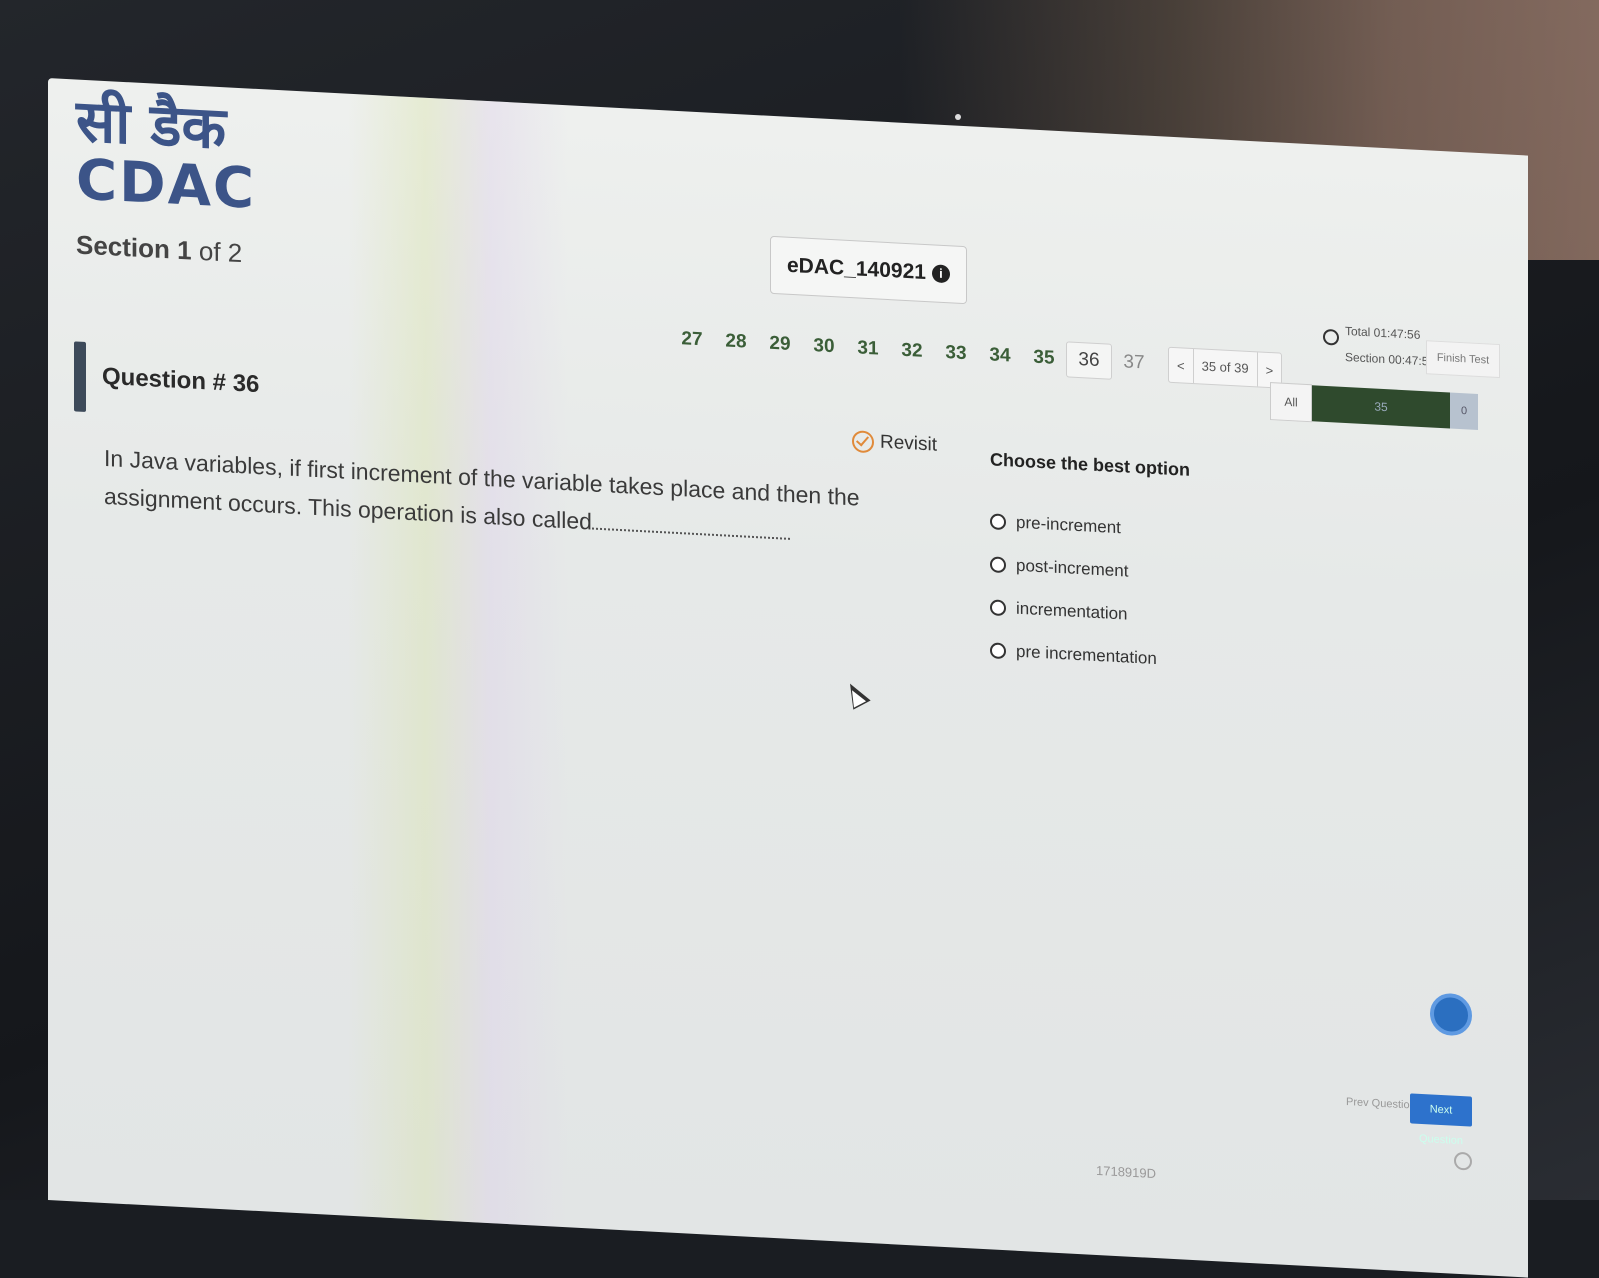 The height and width of the screenshot is (1278, 1599). Describe the element at coordinates (863, 442) in the screenshot. I see `revisit-icon` at that location.